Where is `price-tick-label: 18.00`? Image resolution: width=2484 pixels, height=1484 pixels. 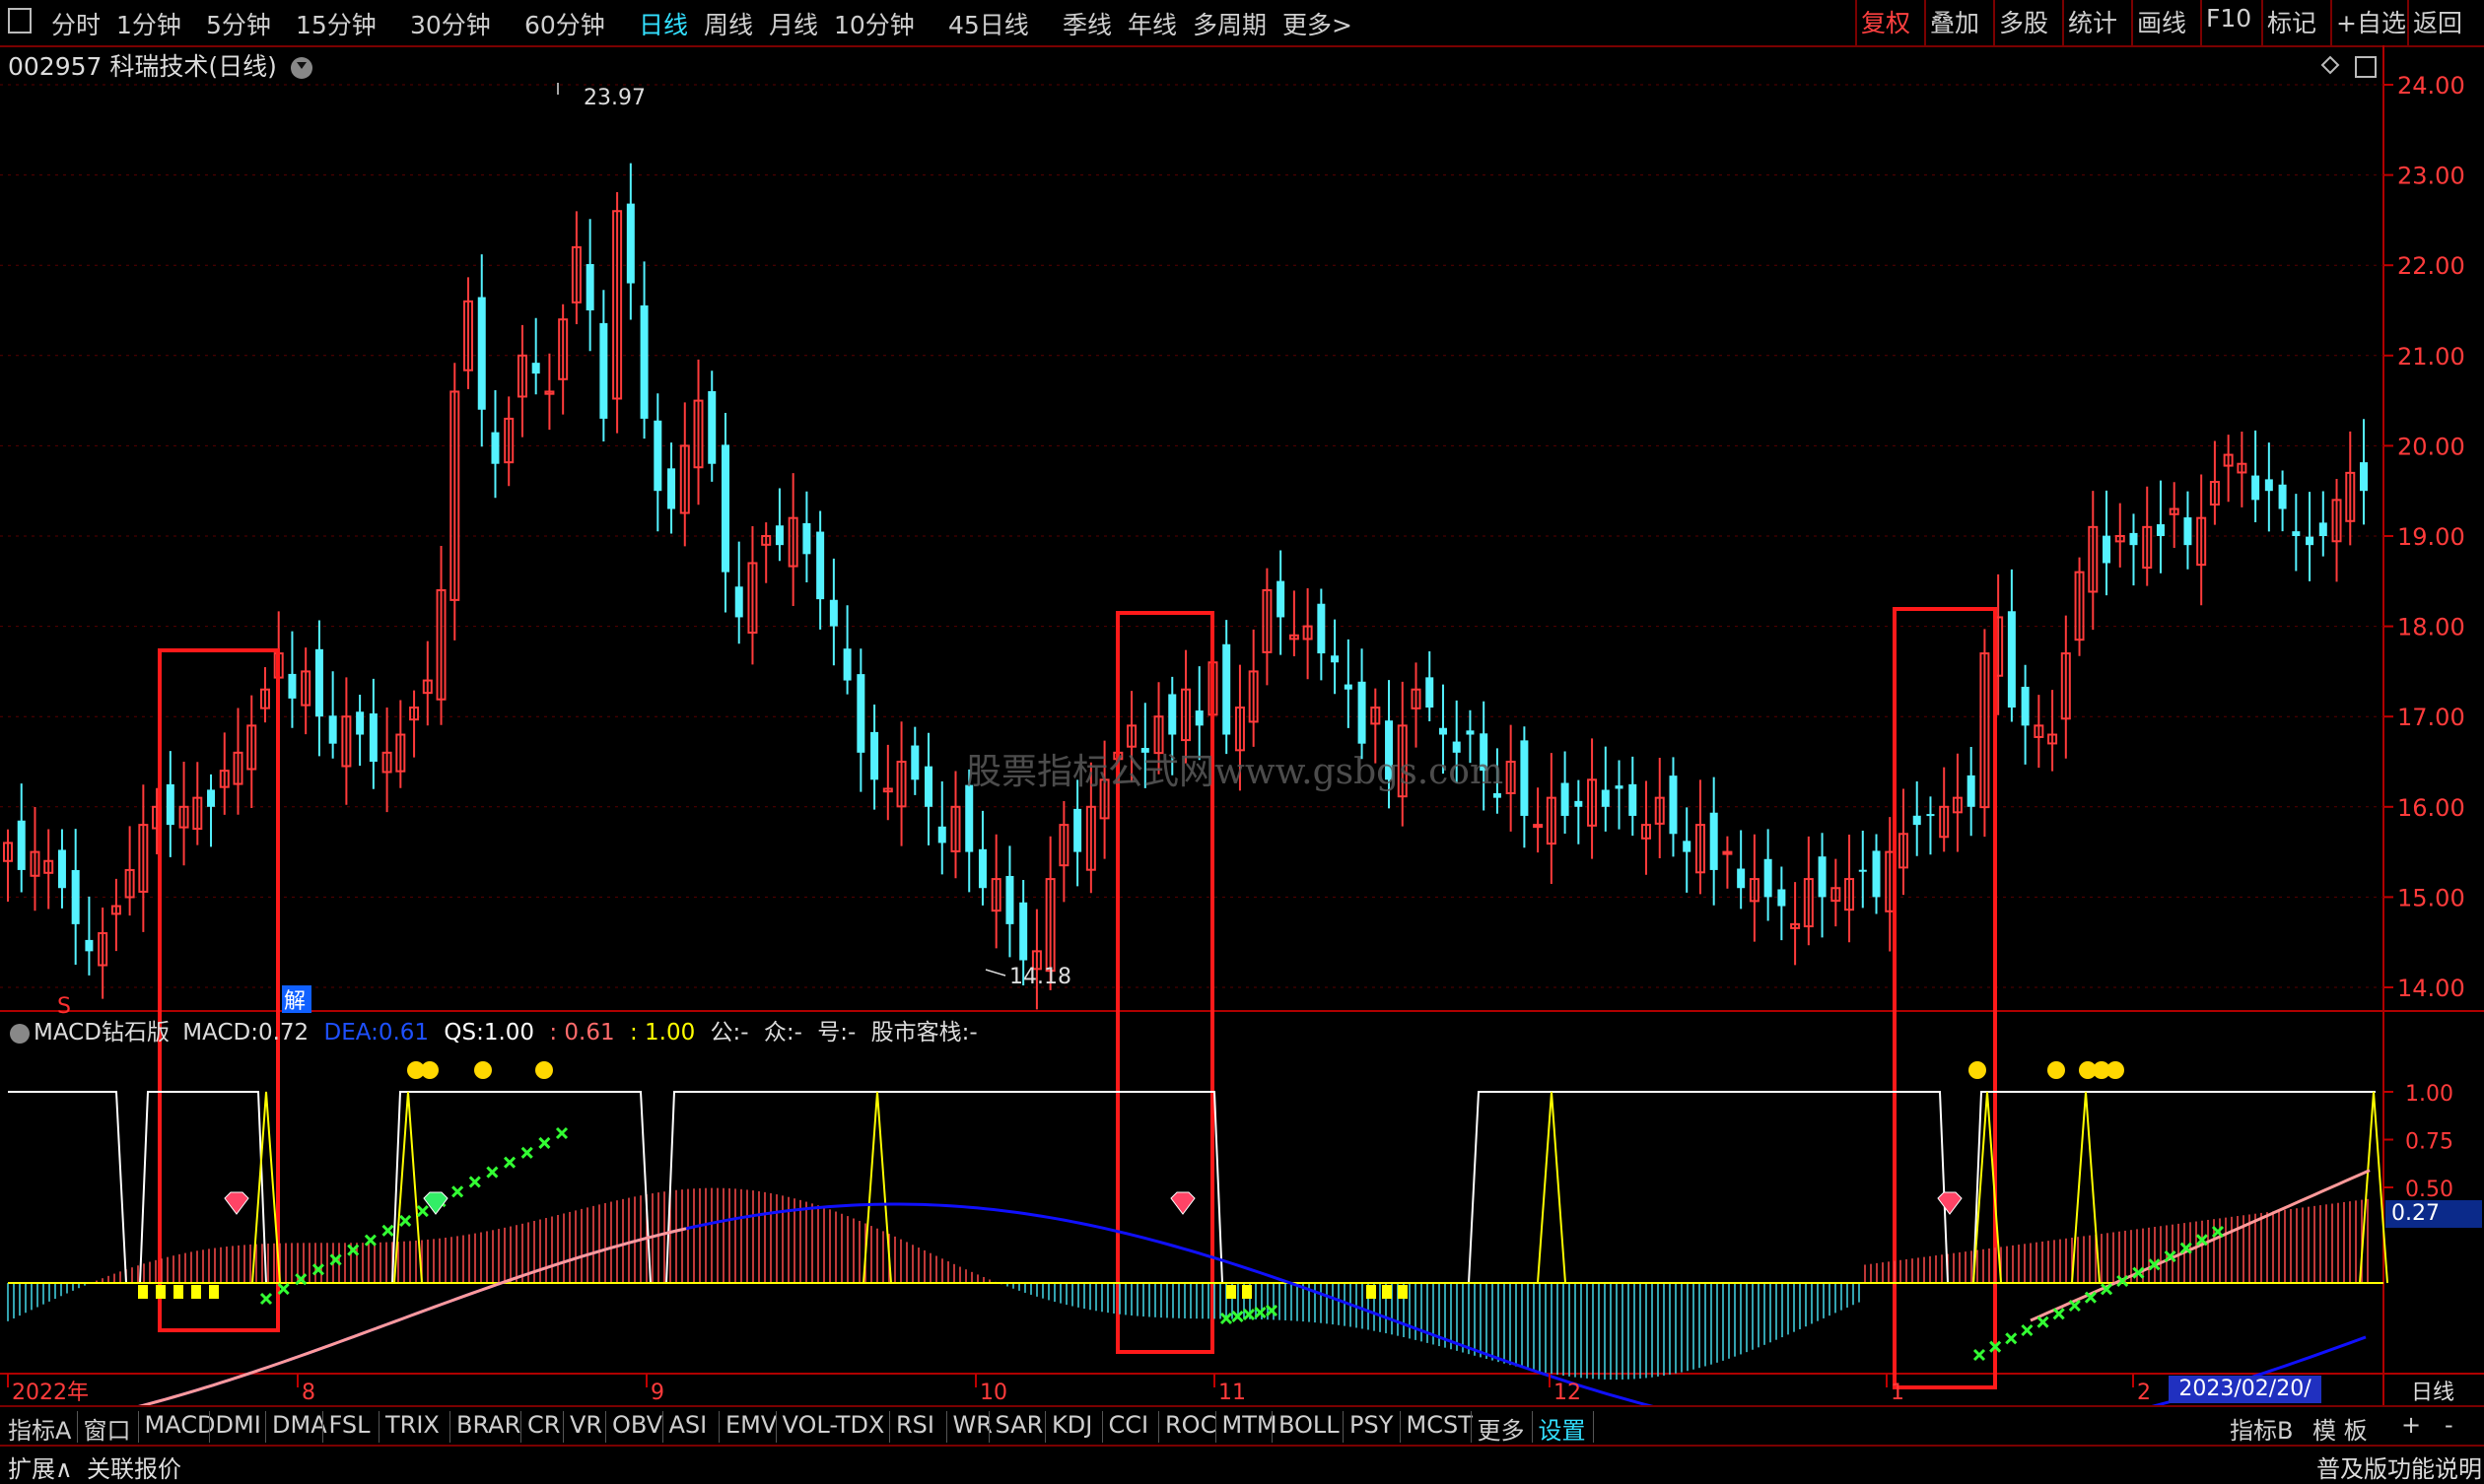 price-tick-label: 18.00 is located at coordinates (2431, 627).